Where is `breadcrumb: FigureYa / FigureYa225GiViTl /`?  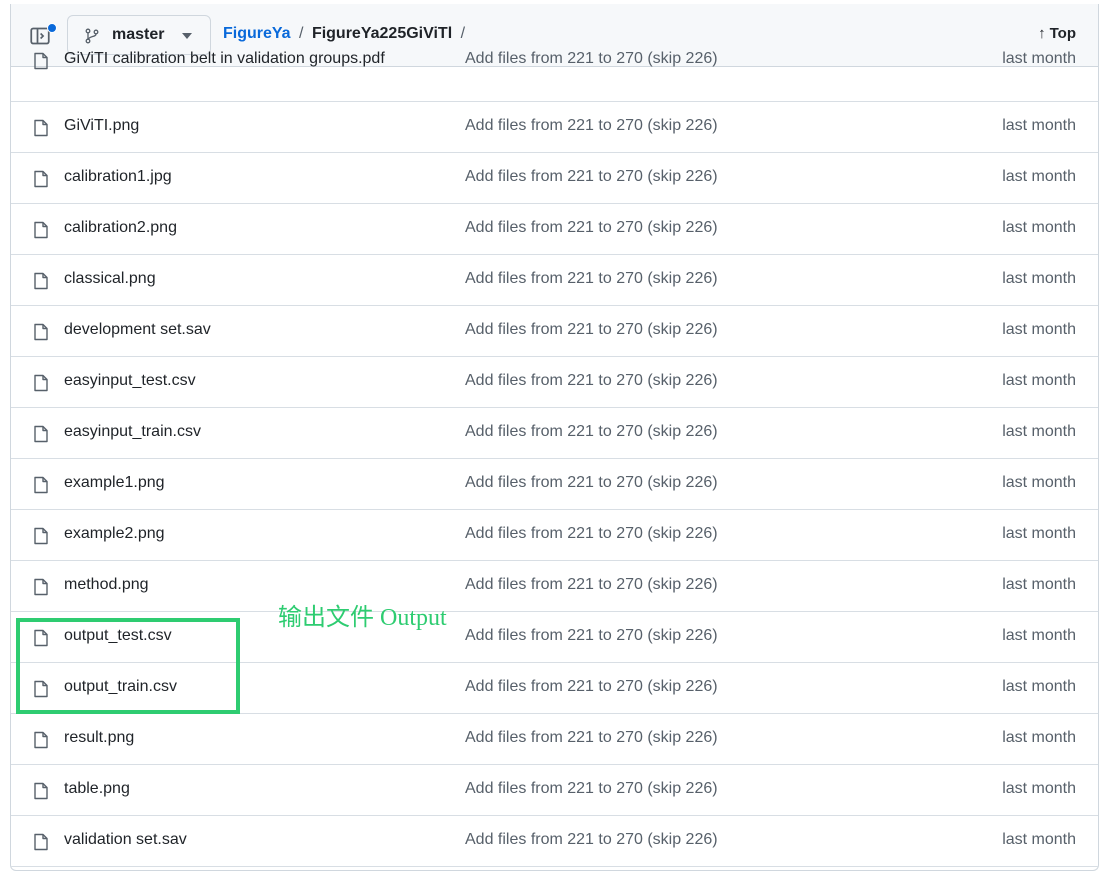 breadcrumb: FigureYa / FigureYa225GiViTl / is located at coordinates (346, 34).